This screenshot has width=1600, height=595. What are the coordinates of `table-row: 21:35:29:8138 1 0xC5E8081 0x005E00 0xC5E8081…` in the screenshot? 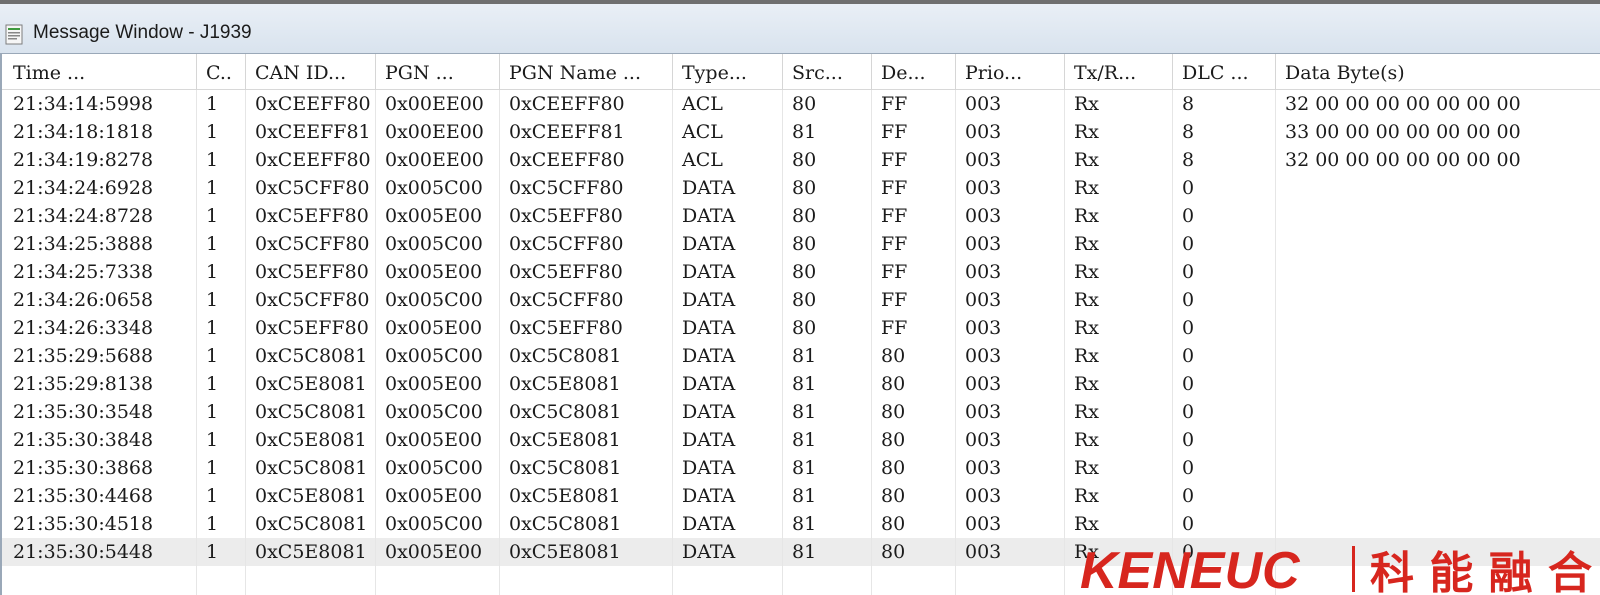 It's located at (801, 384).